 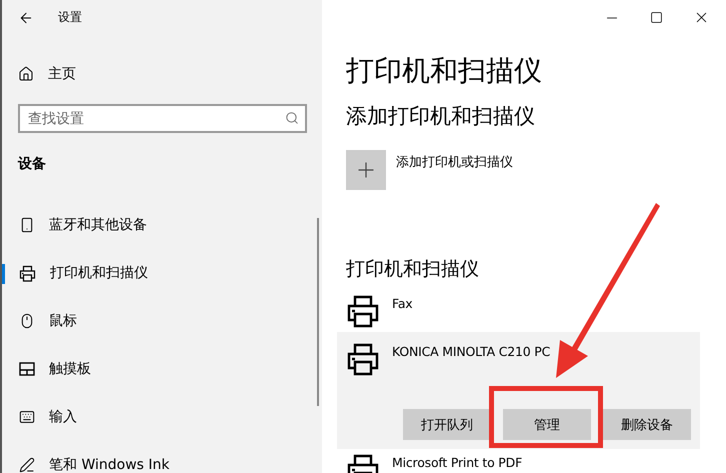 What do you see at coordinates (518, 308) in the screenshot?
I see `printer-item: Fax` at bounding box center [518, 308].